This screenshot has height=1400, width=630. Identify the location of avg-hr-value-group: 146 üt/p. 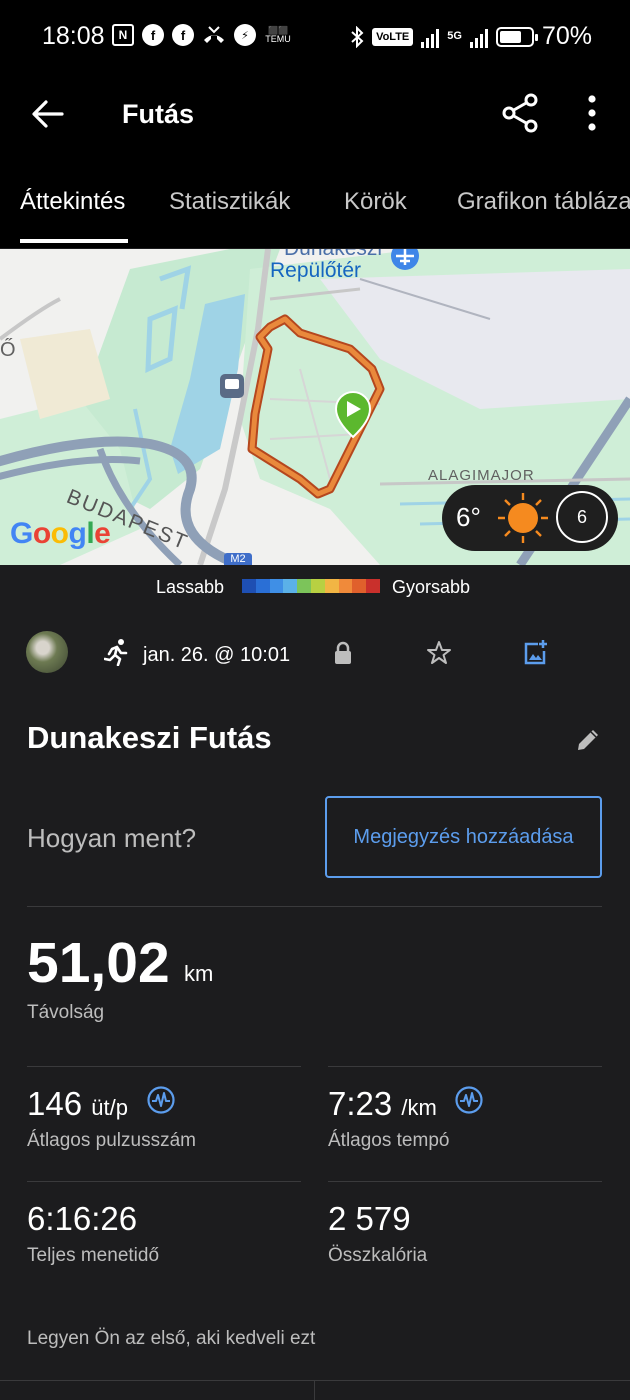
(77, 1104).